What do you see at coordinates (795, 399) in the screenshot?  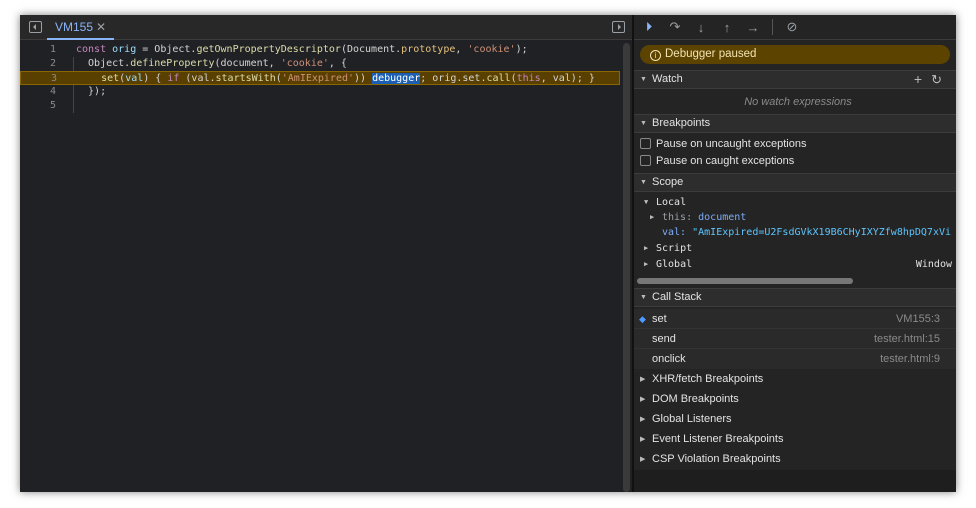 I see `dom-breakpoints-section: ▶ DOM Breakpoints` at bounding box center [795, 399].